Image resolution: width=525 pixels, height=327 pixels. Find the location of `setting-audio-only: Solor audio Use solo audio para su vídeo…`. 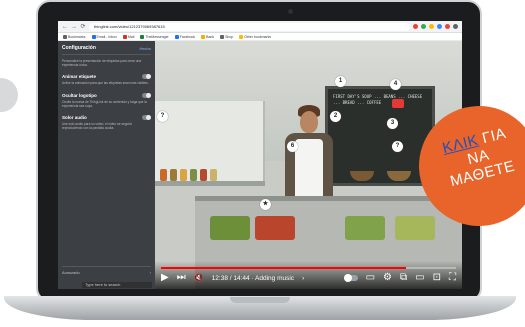

setting-audio-only: Solor audio Use solo audio para su vídeo… is located at coordinates (106, 122).